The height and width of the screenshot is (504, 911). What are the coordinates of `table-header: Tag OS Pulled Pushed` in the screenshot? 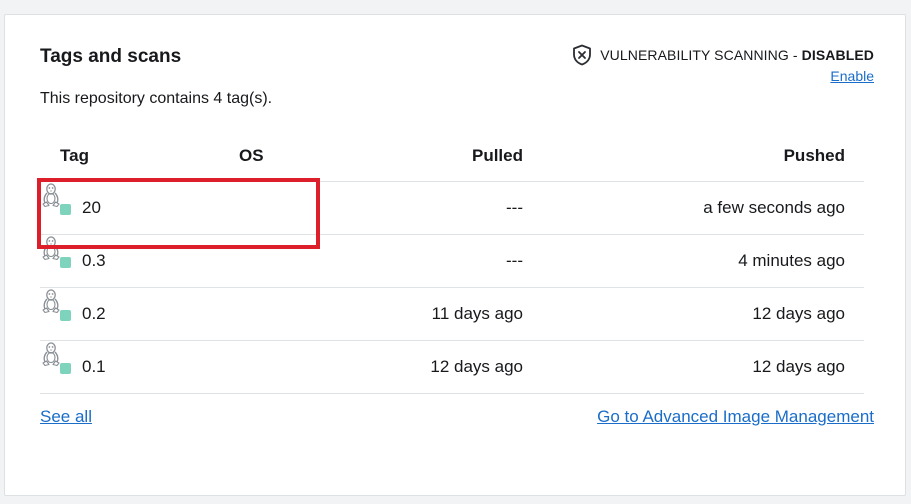 It's located at (452, 161).